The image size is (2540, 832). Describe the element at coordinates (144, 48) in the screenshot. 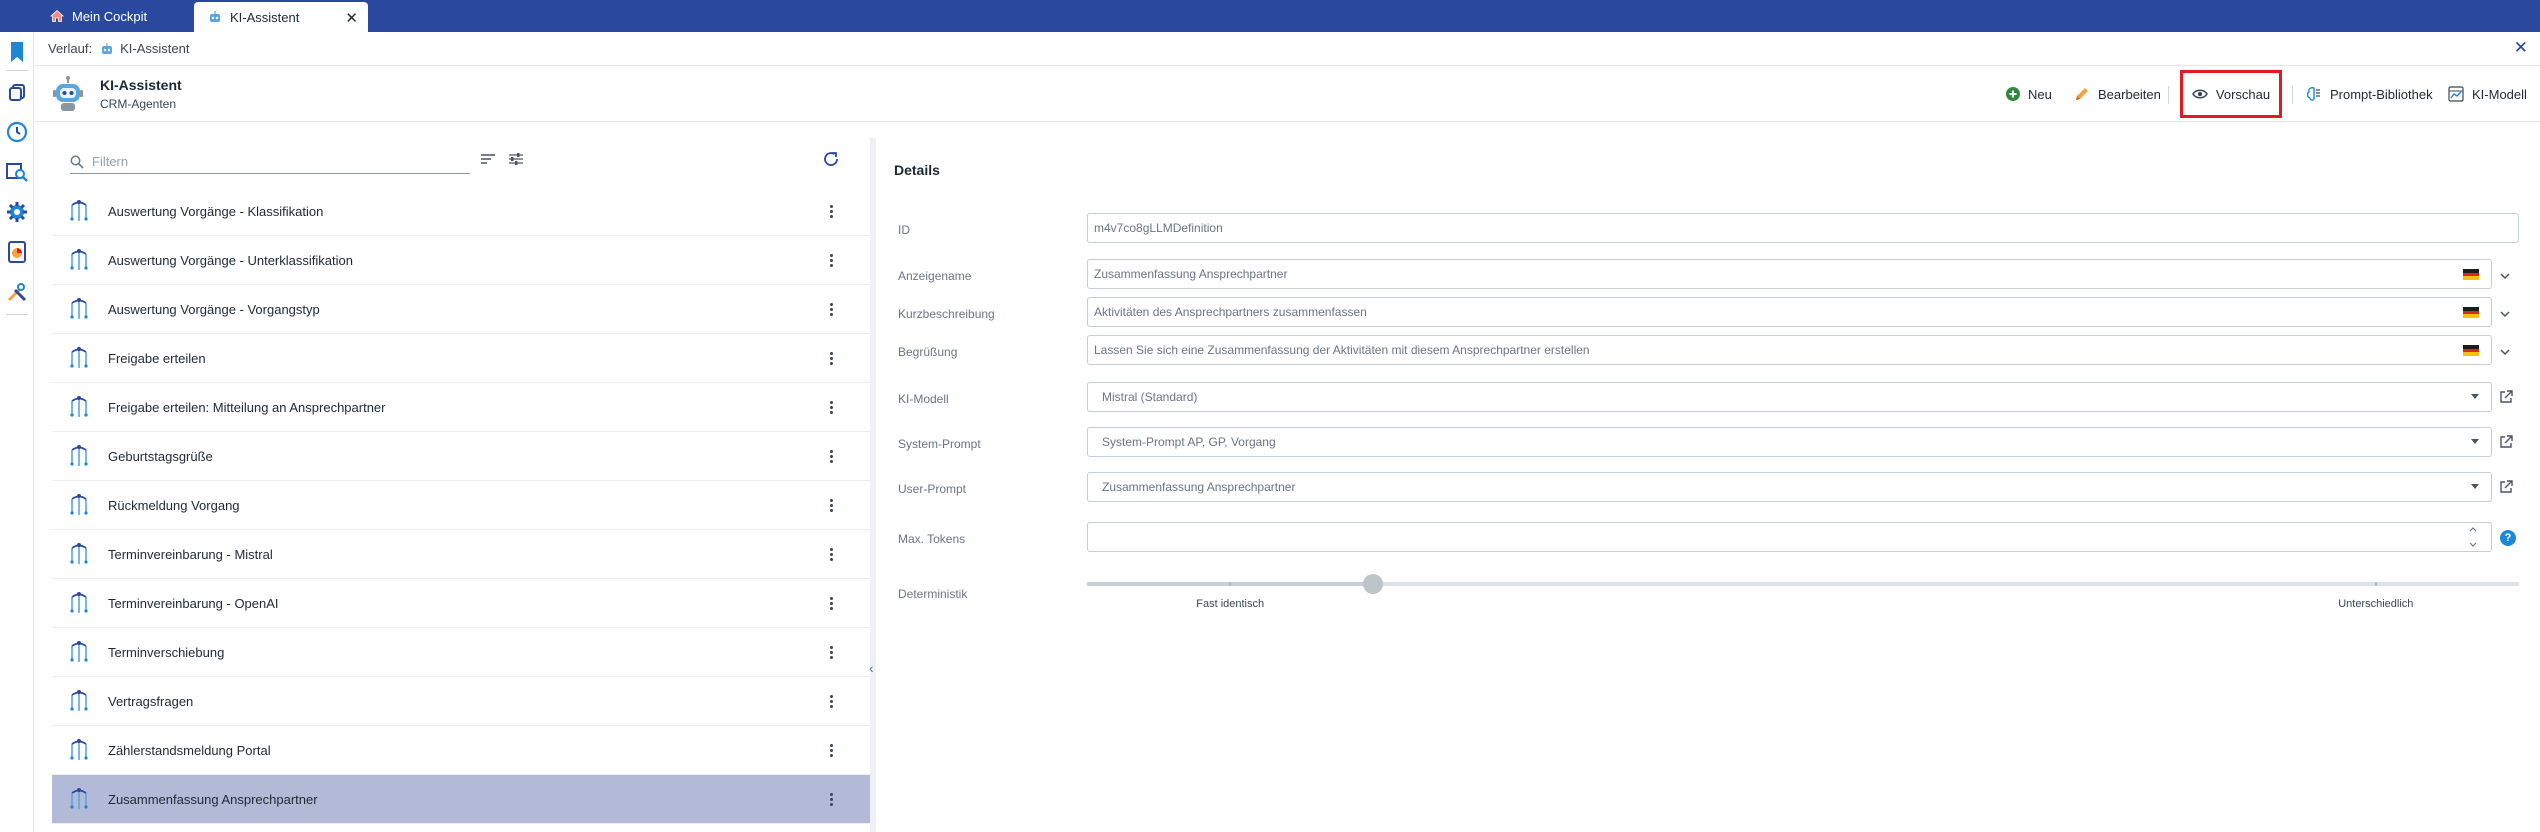

I see `breadcrumb-item: KI-Assistent` at that location.